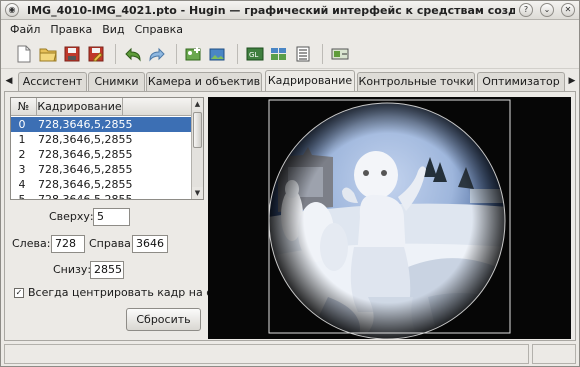  Describe the element at coordinates (111, 217) in the screenshot. I see `top-crop-field: 5` at that location.